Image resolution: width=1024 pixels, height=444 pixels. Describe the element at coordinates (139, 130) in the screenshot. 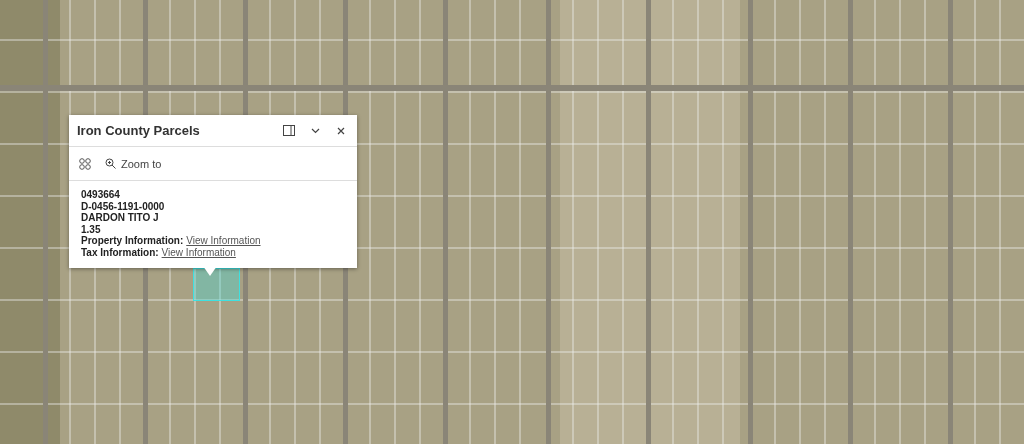

I see `popup-title: Iron County Parcels` at that location.